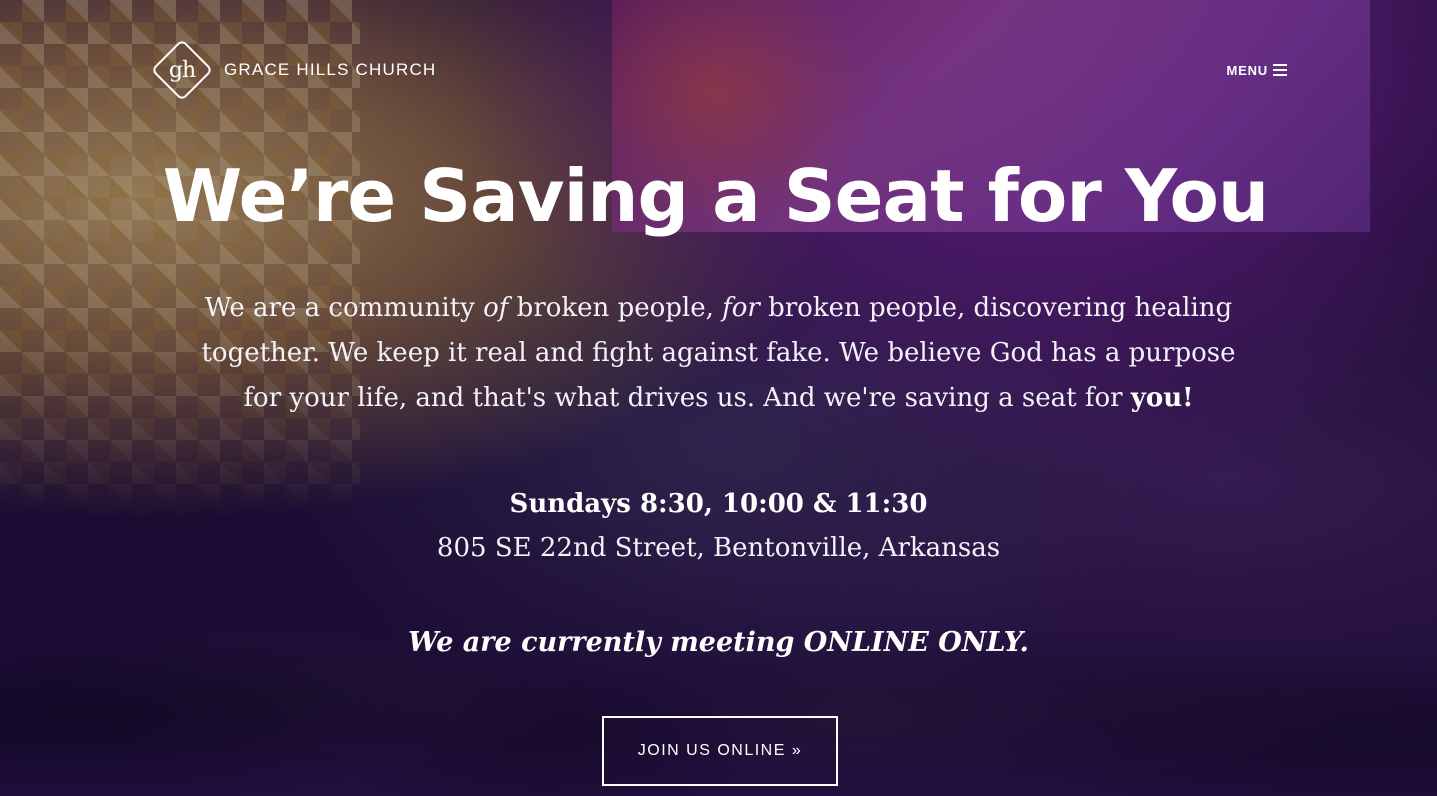  Describe the element at coordinates (1247, 70) in the screenshot. I see `menu-label: MENU` at that location.